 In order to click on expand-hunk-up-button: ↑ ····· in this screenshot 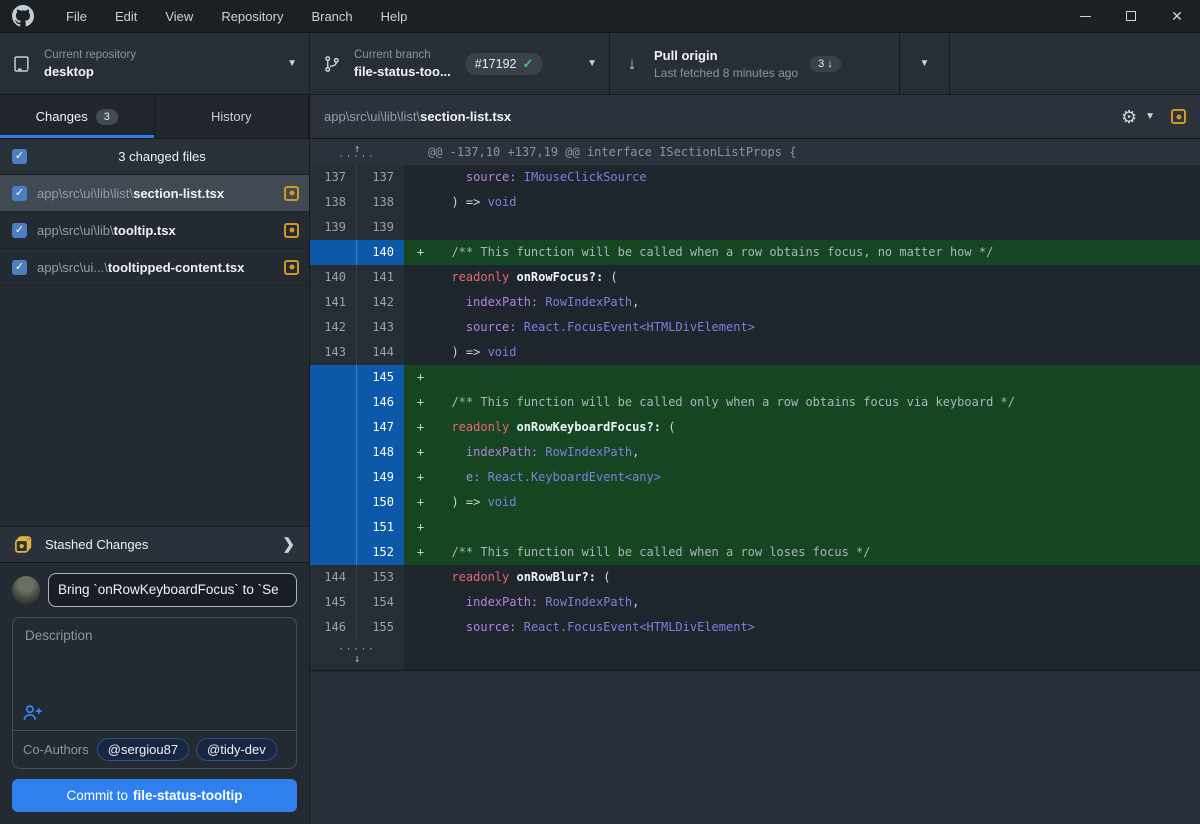, I will do `click(357, 152)`.